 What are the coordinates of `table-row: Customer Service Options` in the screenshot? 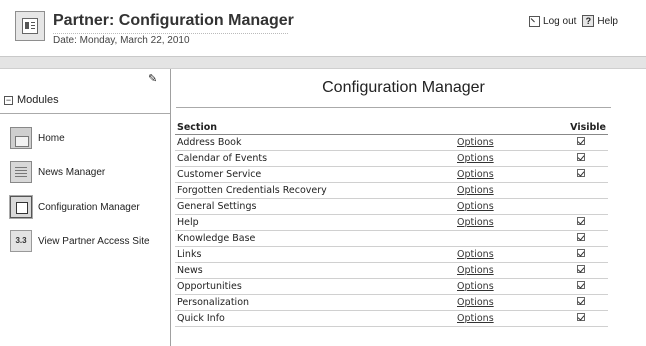 It's located at (391, 174).